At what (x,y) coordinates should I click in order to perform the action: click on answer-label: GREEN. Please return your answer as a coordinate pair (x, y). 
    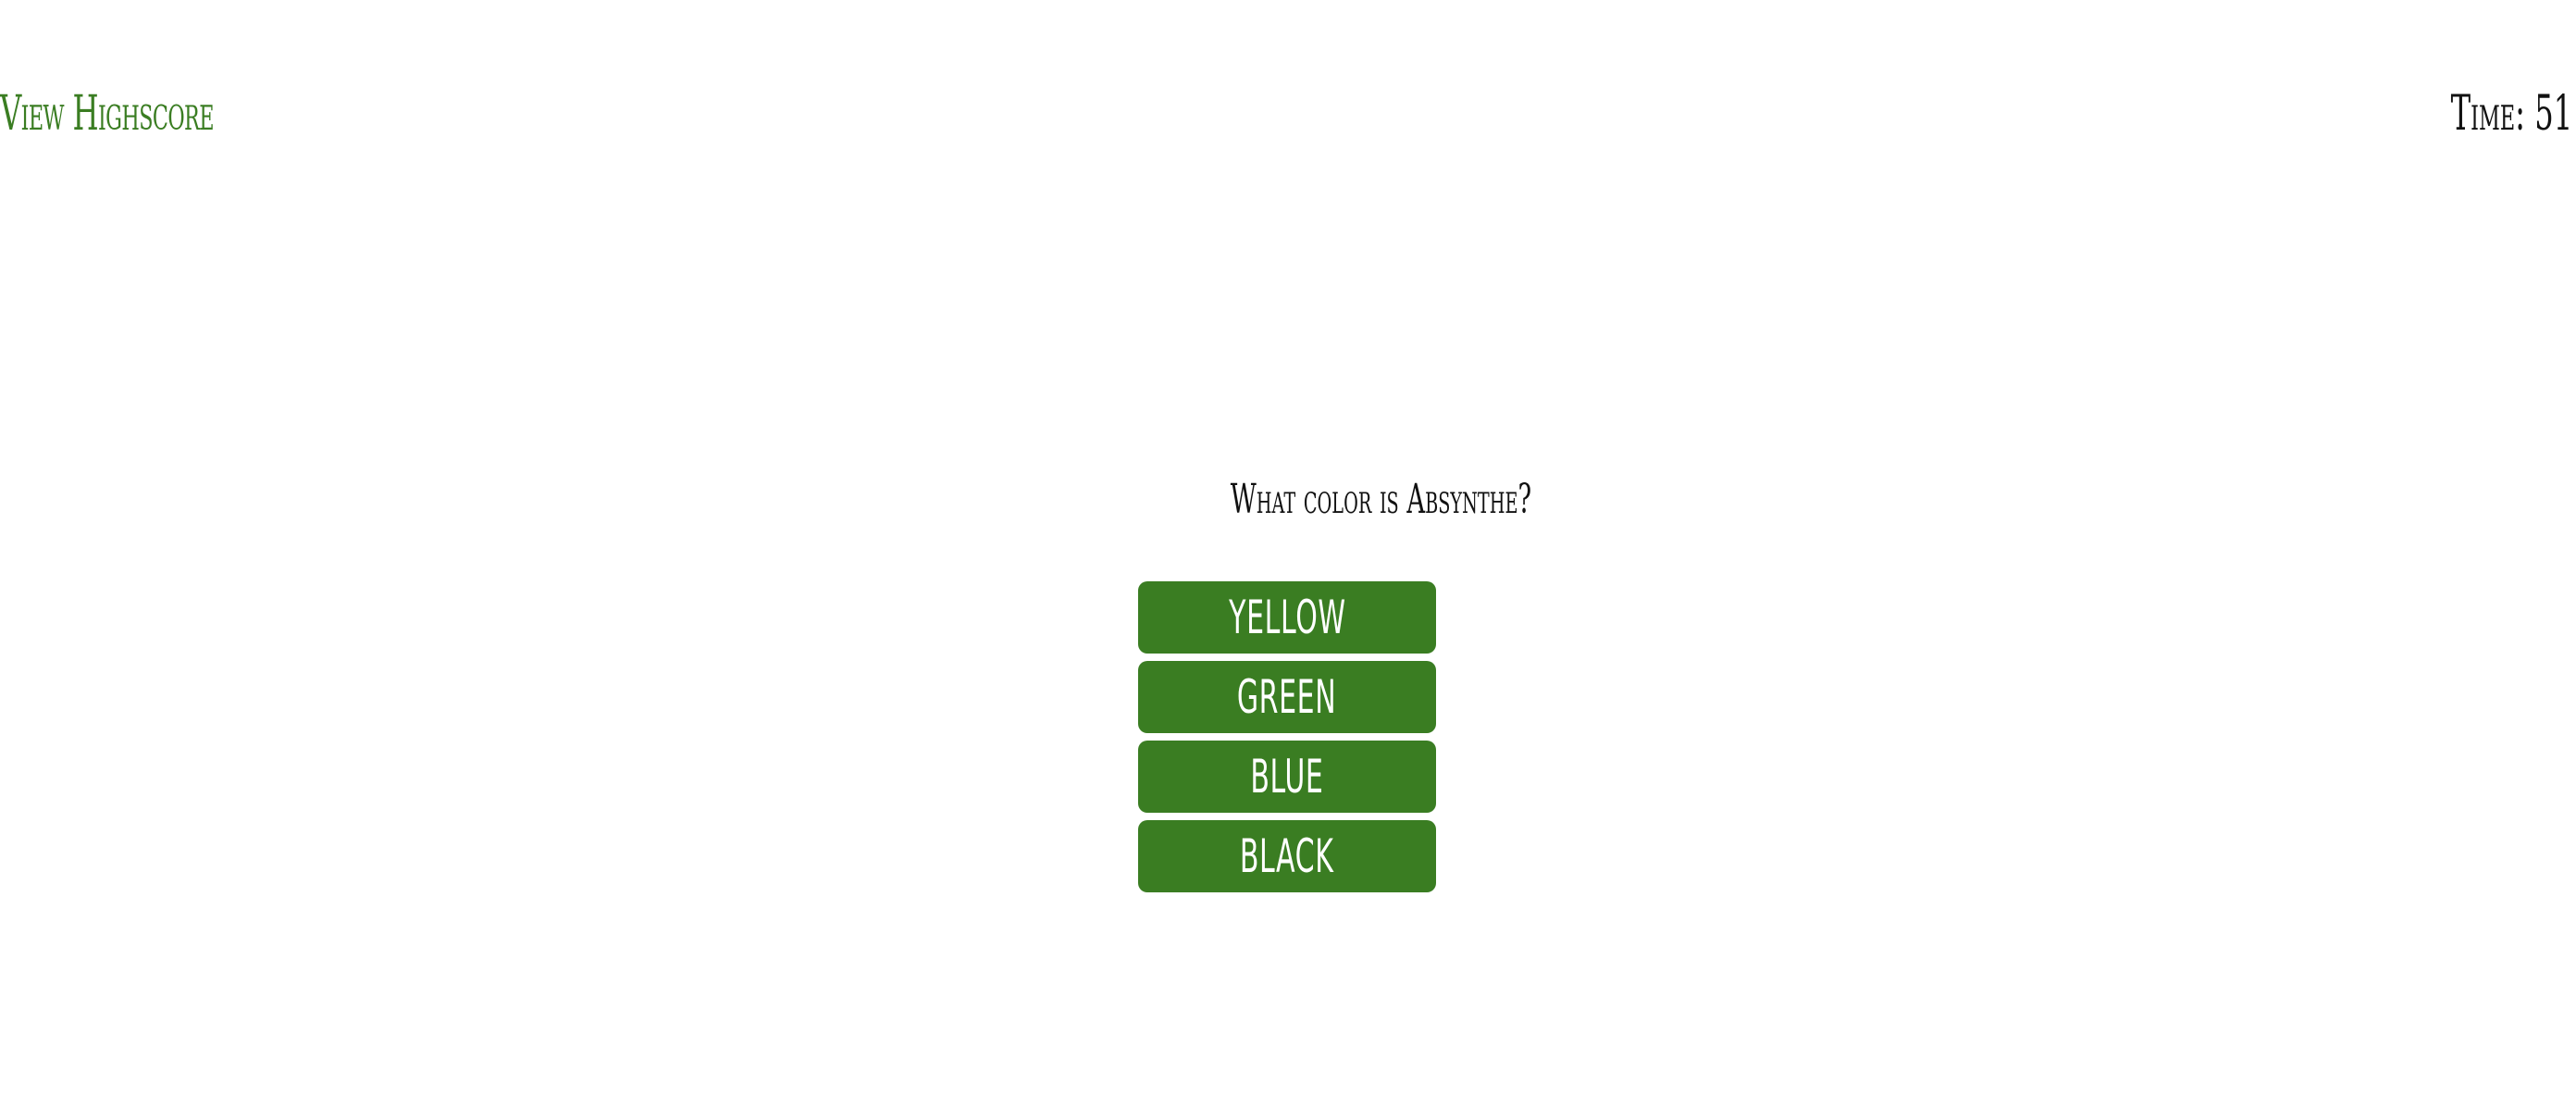
    Looking at the image, I should click on (1287, 697).